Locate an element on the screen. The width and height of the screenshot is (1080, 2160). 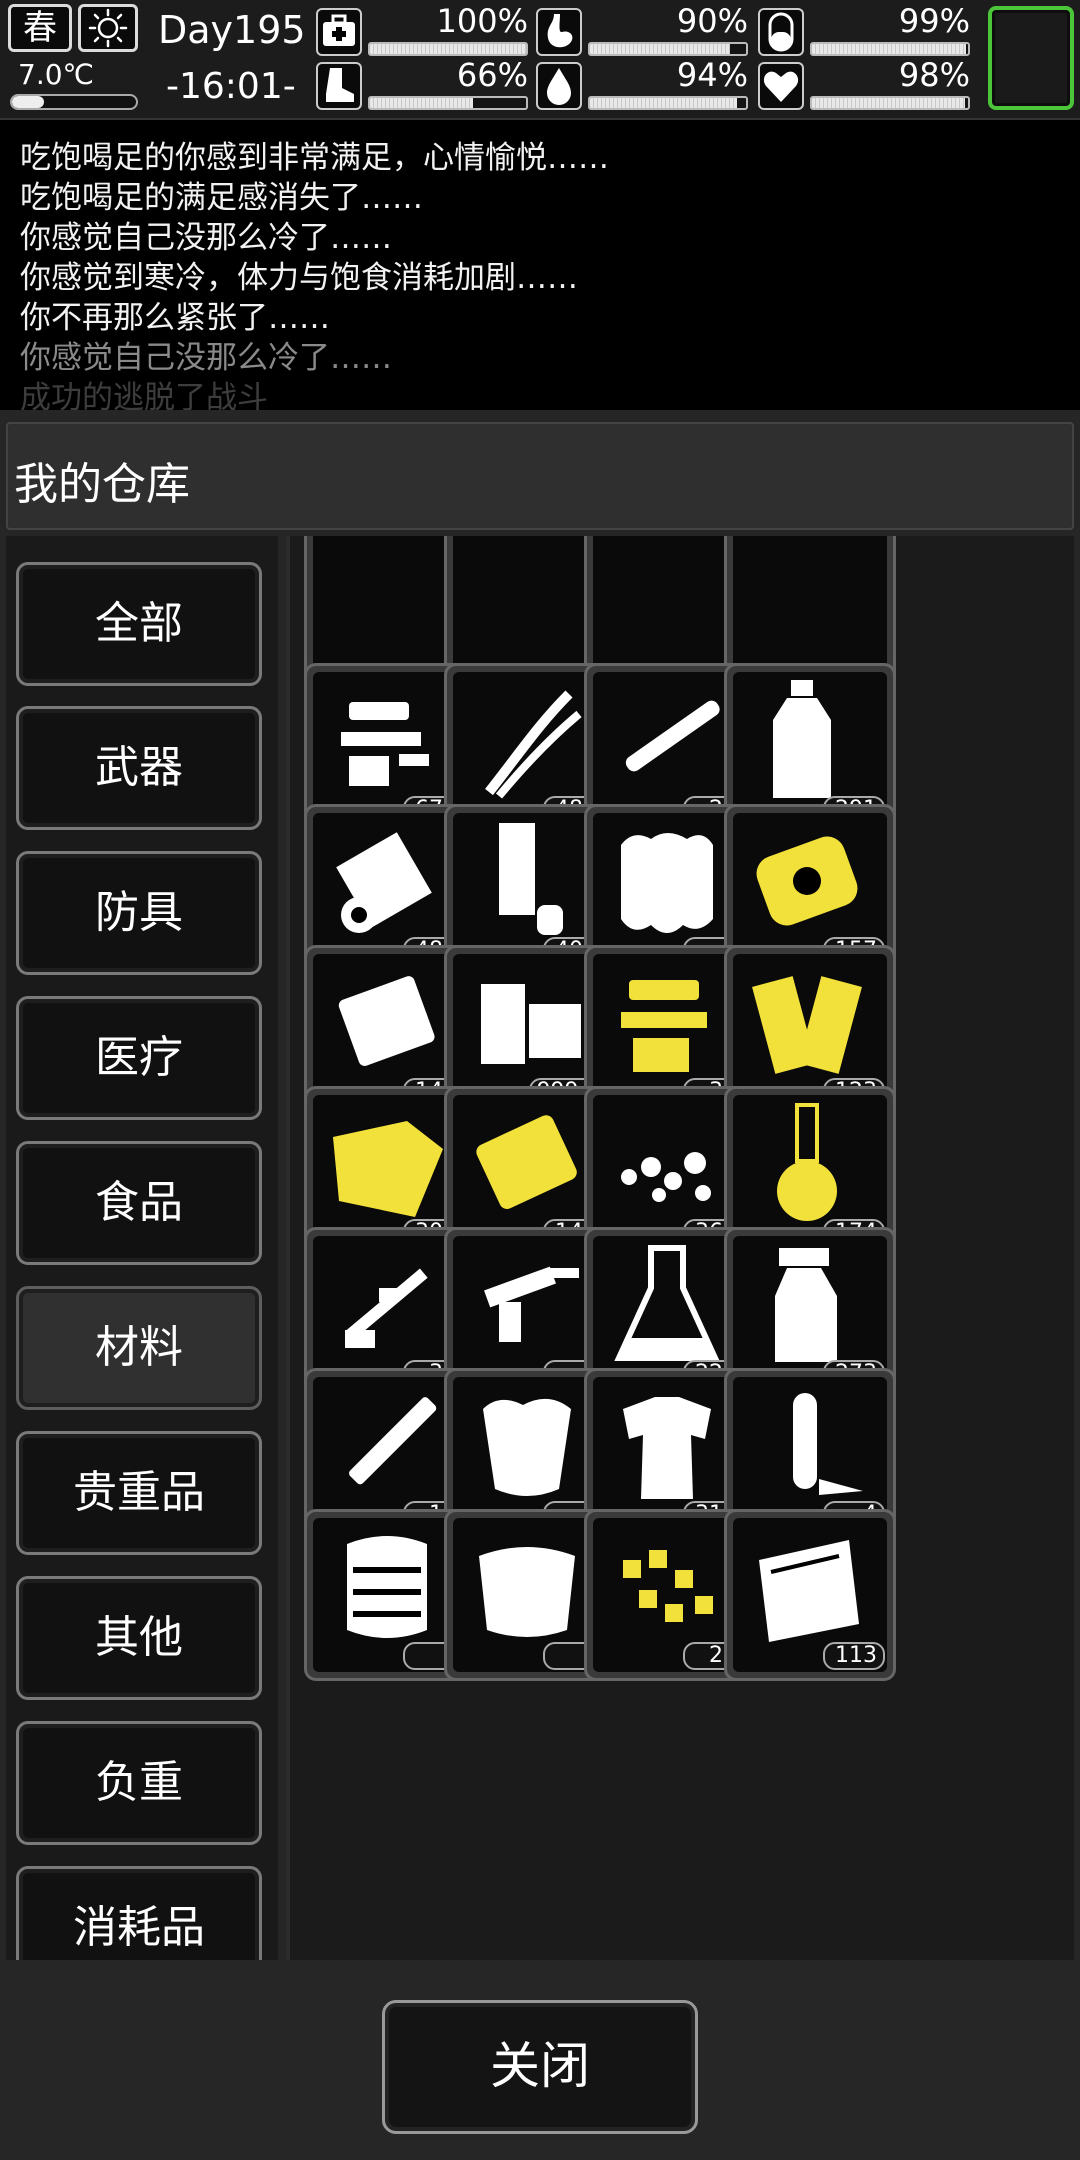
clock: -16:01- is located at coordinates (231, 86).